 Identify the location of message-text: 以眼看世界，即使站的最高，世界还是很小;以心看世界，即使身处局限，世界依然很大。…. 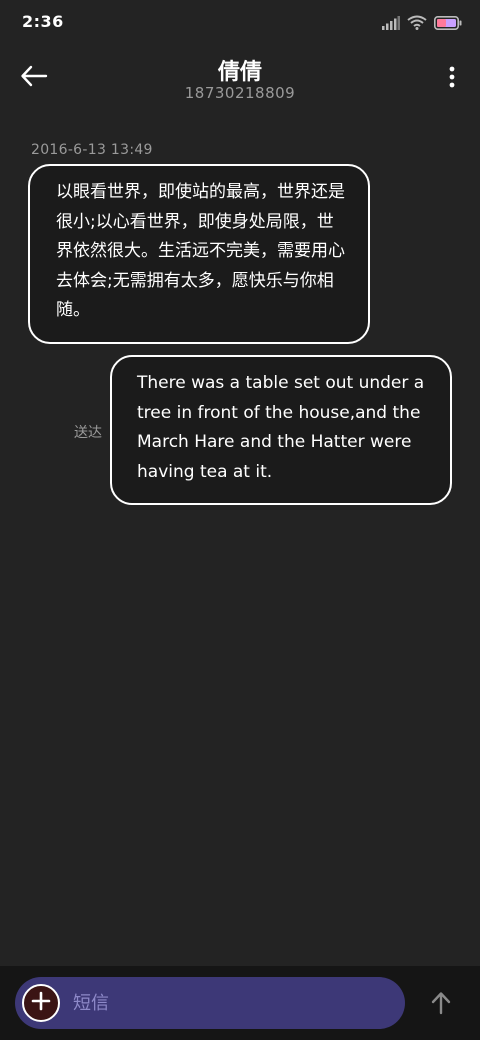
(200, 251).